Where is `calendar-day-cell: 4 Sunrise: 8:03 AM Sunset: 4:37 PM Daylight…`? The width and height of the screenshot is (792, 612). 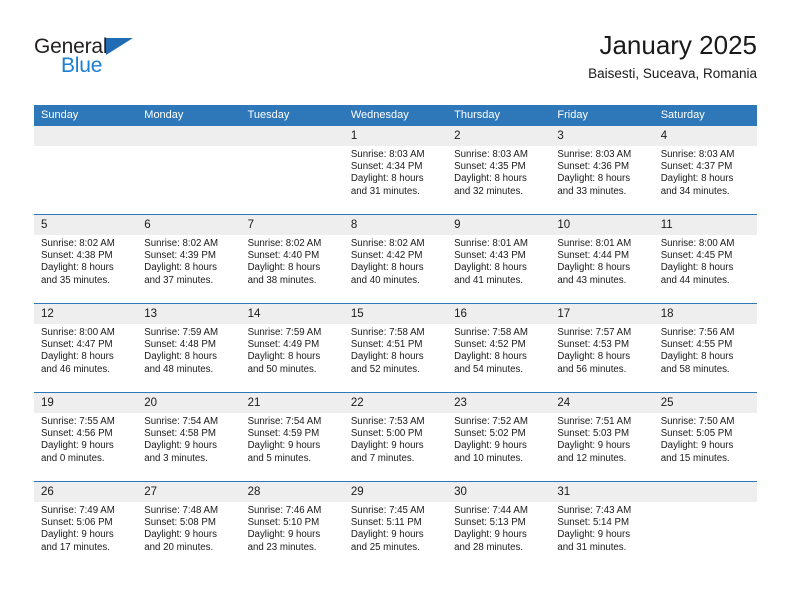
calendar-day-cell: 4 Sunrise: 8:03 AM Sunset: 4:37 PM Daylight… is located at coordinates (705, 170).